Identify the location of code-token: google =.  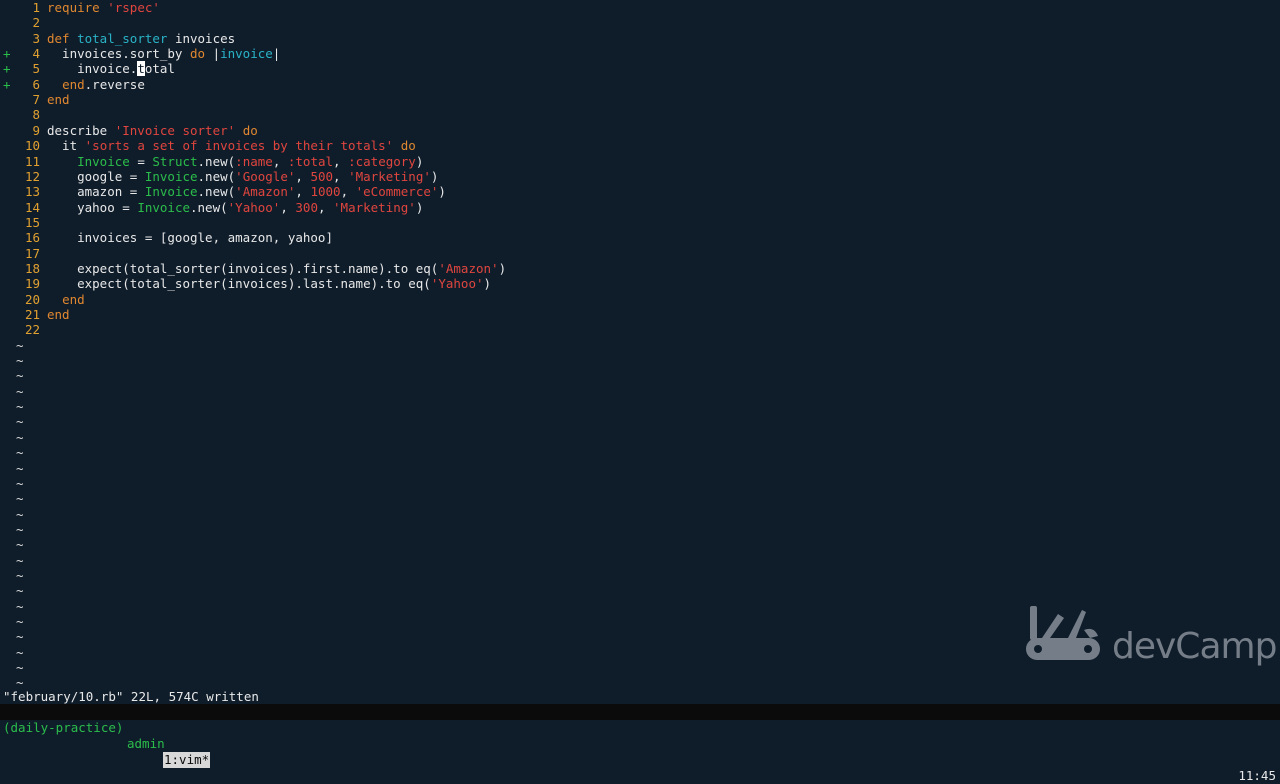
(96, 176).